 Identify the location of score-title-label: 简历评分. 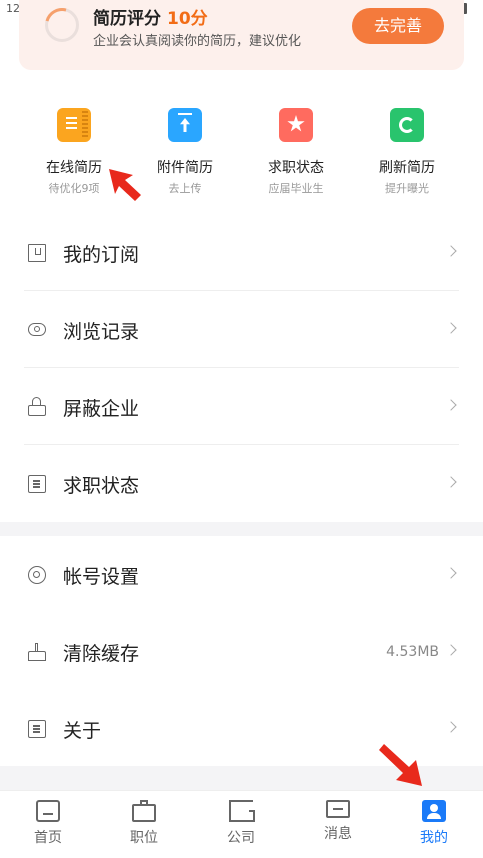
(127, 19).